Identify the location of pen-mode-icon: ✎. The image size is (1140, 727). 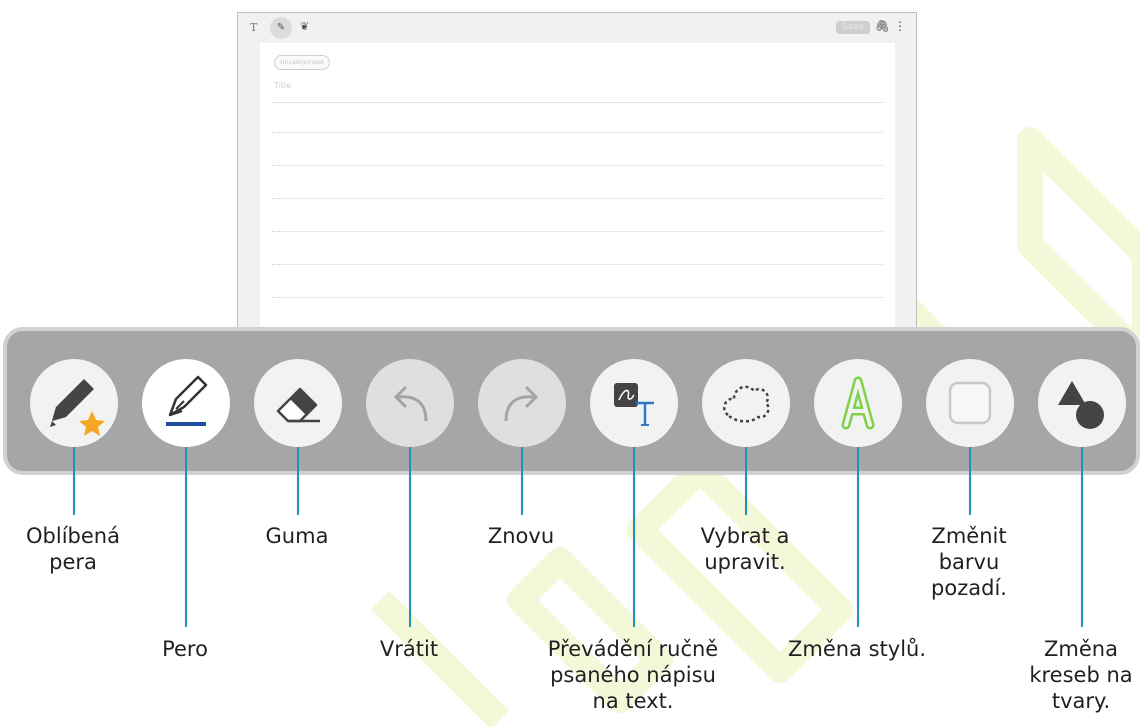
(281, 28).